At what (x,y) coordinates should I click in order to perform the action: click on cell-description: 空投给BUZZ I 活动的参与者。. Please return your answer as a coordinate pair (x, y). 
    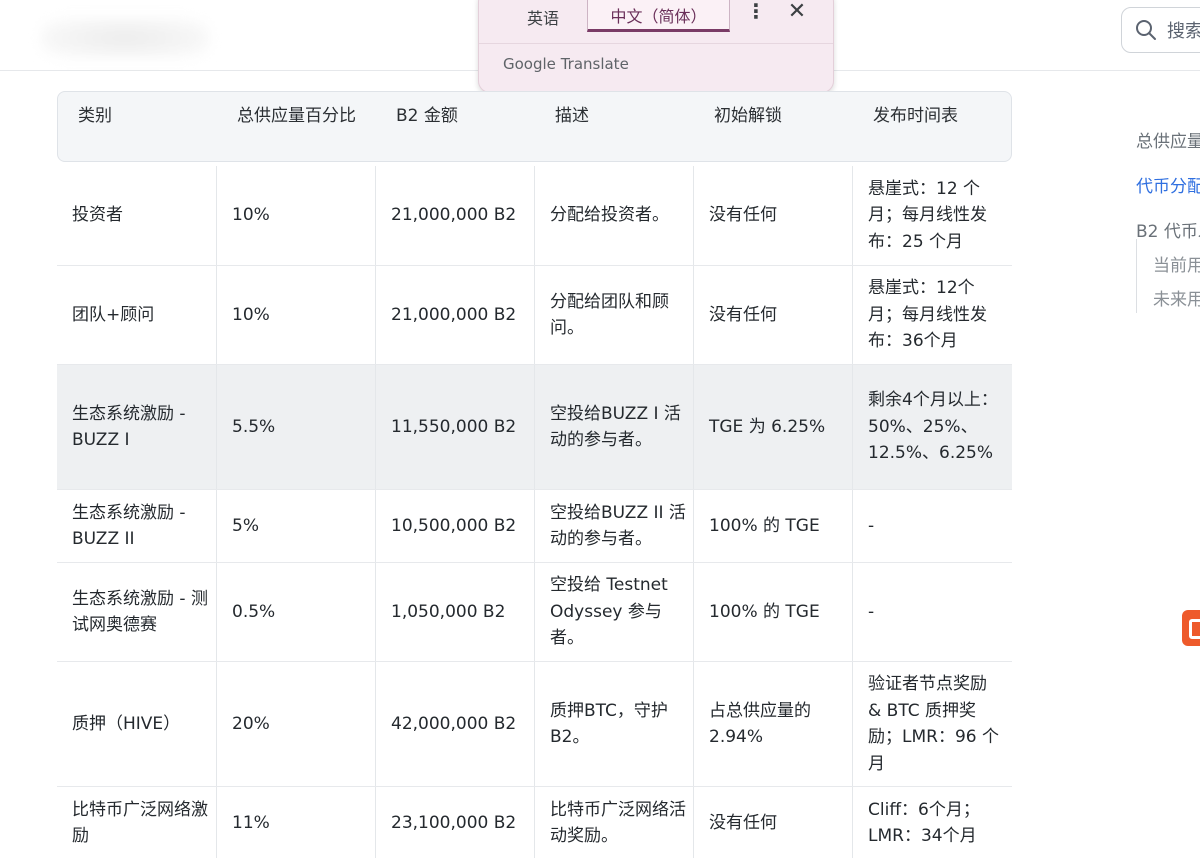
    Looking at the image, I should click on (613, 427).